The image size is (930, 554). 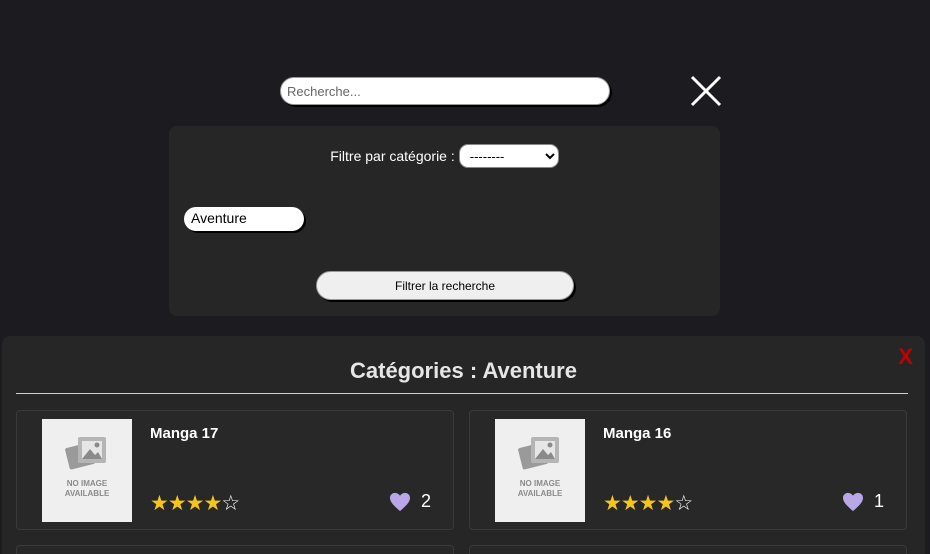 I want to click on close-search-icon, so click(x=706, y=91).